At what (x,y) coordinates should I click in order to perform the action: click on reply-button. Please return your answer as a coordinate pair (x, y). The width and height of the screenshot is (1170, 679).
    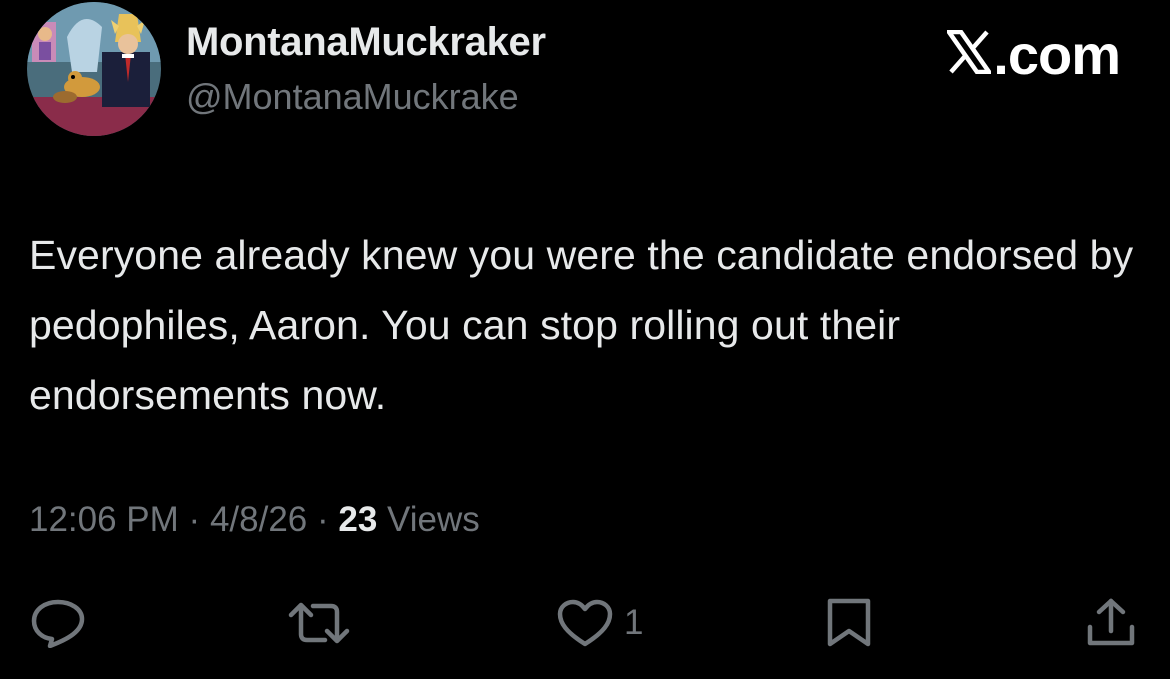
    Looking at the image, I should click on (58, 623).